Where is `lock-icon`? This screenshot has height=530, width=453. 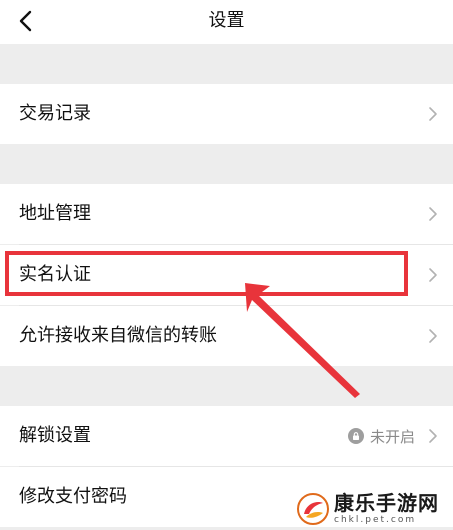
lock-icon is located at coordinates (355, 436).